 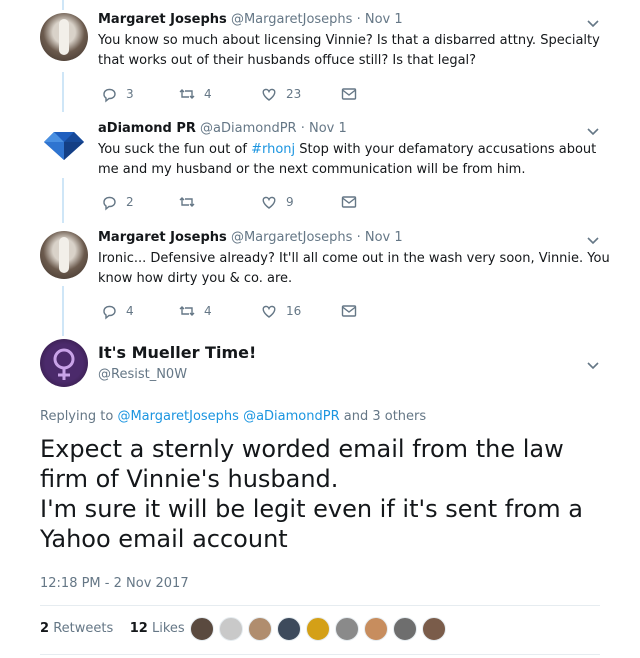 What do you see at coordinates (280, 94) in the screenshot?
I see `like-button: 23` at bounding box center [280, 94].